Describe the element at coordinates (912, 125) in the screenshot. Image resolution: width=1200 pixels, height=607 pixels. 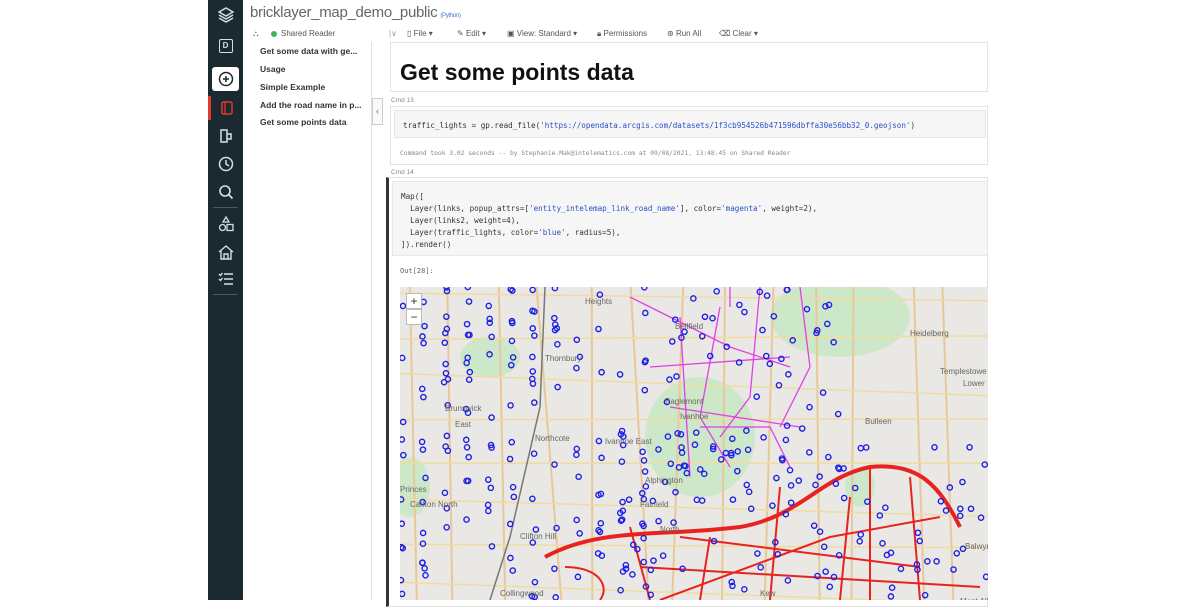
I see `code-token: )` at that location.